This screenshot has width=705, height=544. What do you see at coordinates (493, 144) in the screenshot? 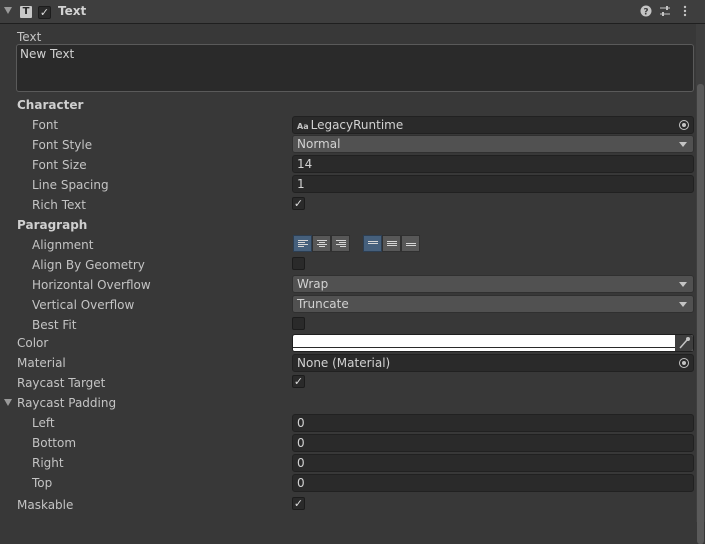
I see `font-style-dropdown: Normal` at bounding box center [493, 144].